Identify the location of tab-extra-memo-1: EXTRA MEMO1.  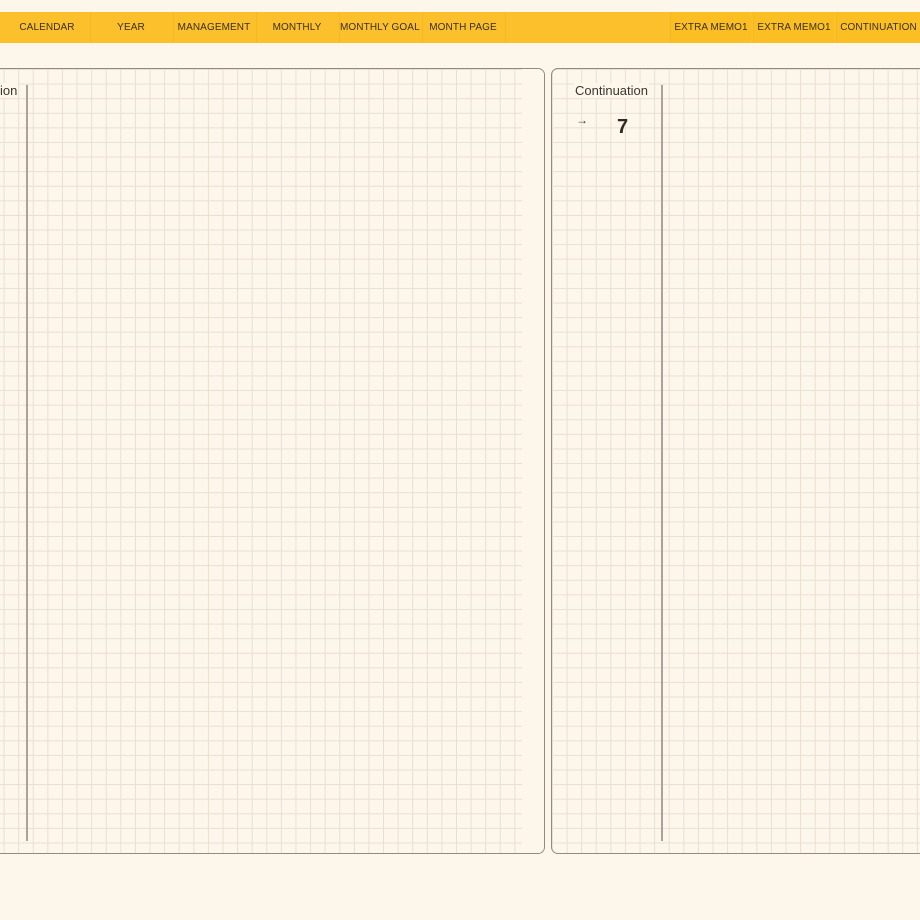
(711, 27).